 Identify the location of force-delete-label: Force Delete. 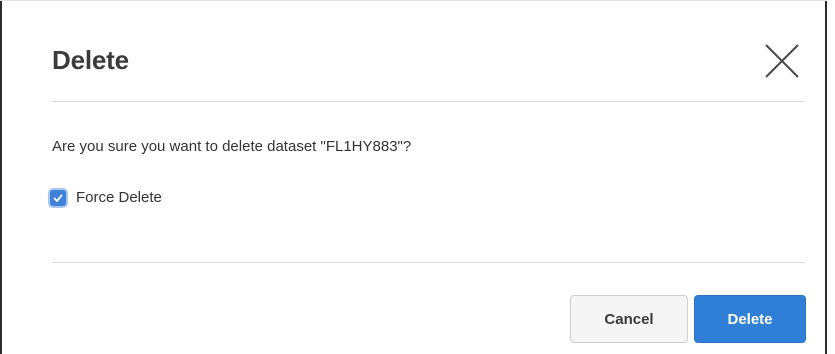
(119, 197).